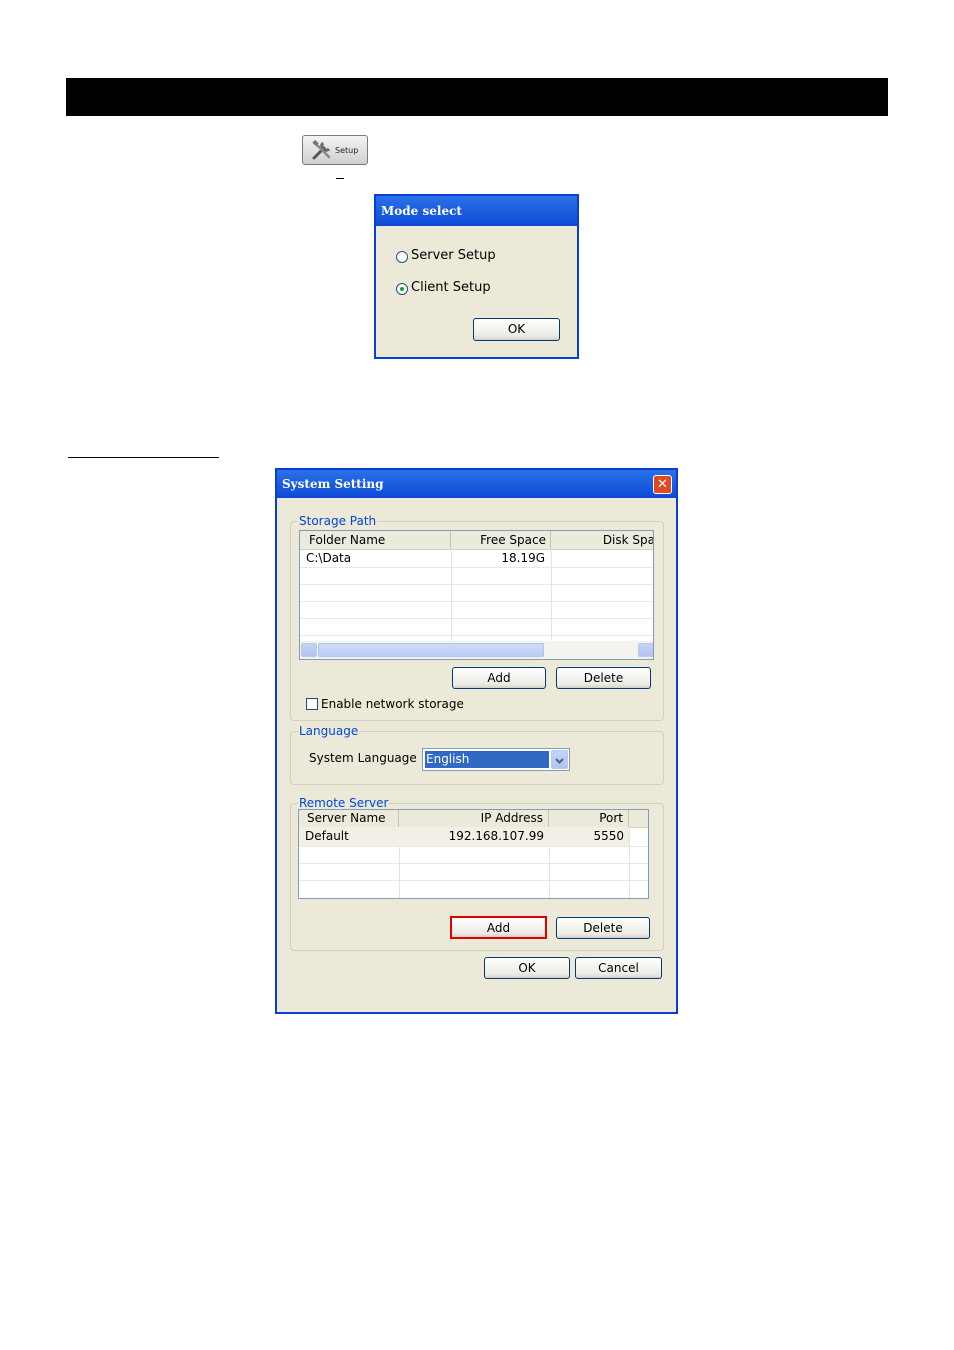 This screenshot has width=954, height=1350. I want to click on column-port: Port, so click(589, 818).